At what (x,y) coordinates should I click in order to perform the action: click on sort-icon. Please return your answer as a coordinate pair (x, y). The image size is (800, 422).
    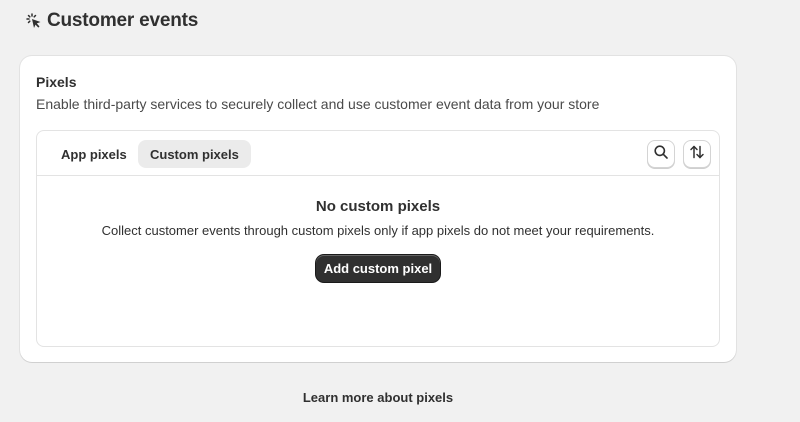
    Looking at the image, I should click on (697, 154).